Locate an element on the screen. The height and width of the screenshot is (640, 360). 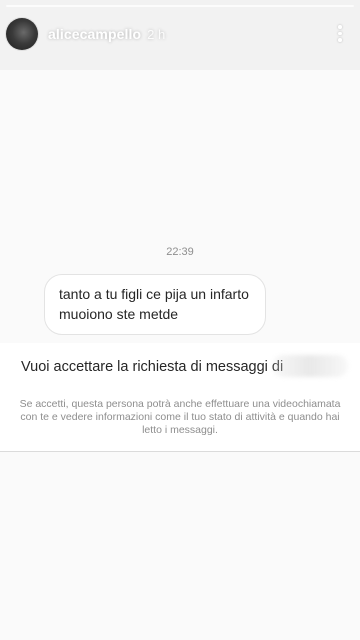
story-progress-bar is located at coordinates (180, 6).